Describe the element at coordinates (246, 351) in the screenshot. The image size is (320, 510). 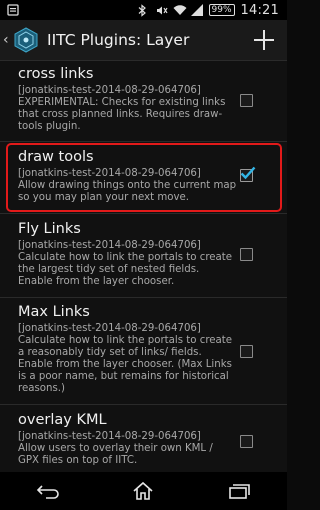
I see `plugin-checkbox-max-links` at that location.